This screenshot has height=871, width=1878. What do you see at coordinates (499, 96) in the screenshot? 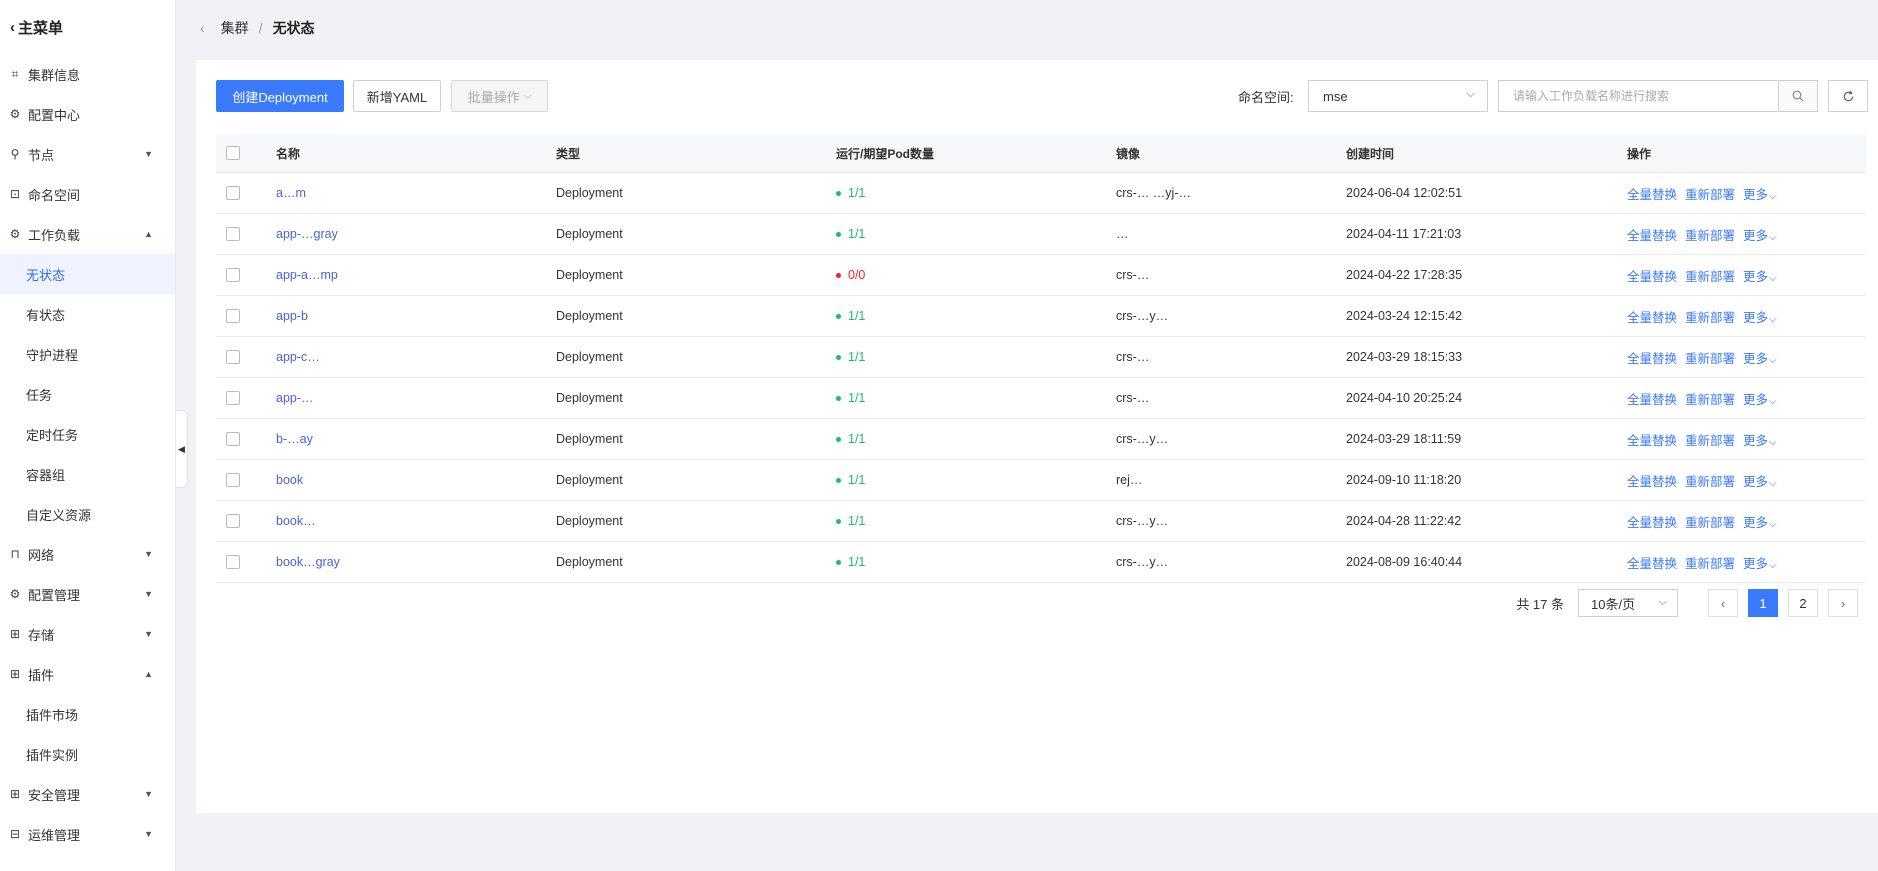
I see `batch-operation-button: 批量操作 ⌵` at bounding box center [499, 96].